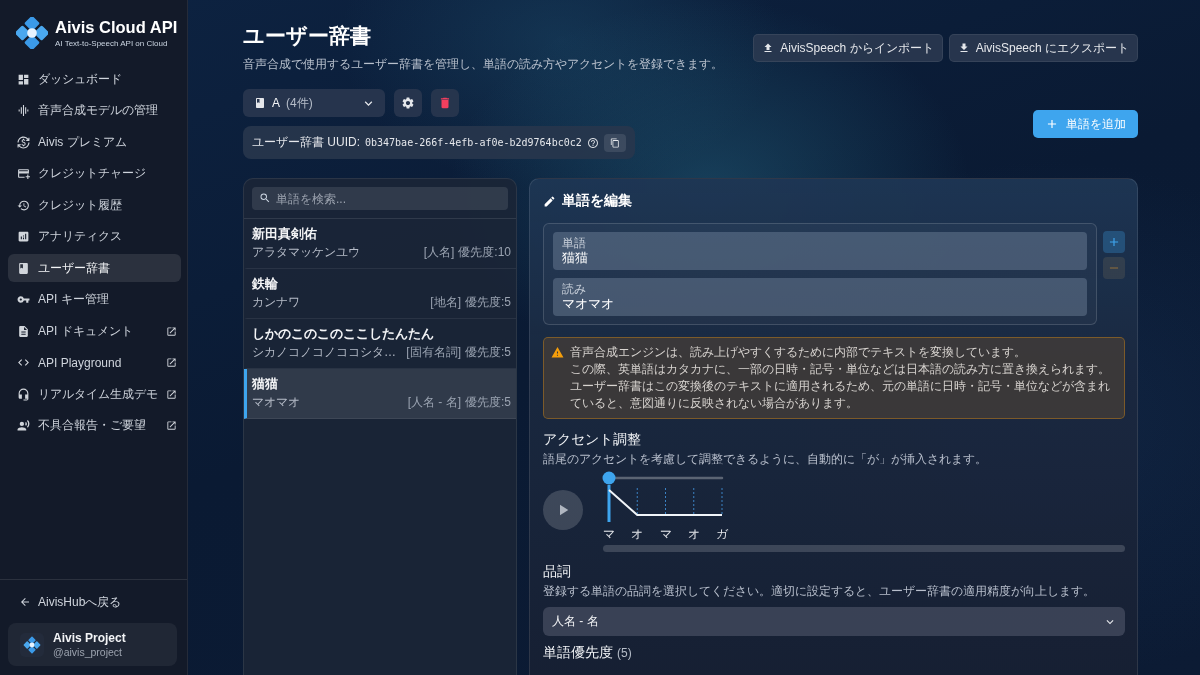  Describe the element at coordinates (116, 27) in the screenshot. I see `app-title: Aivis Cloud API` at that location.